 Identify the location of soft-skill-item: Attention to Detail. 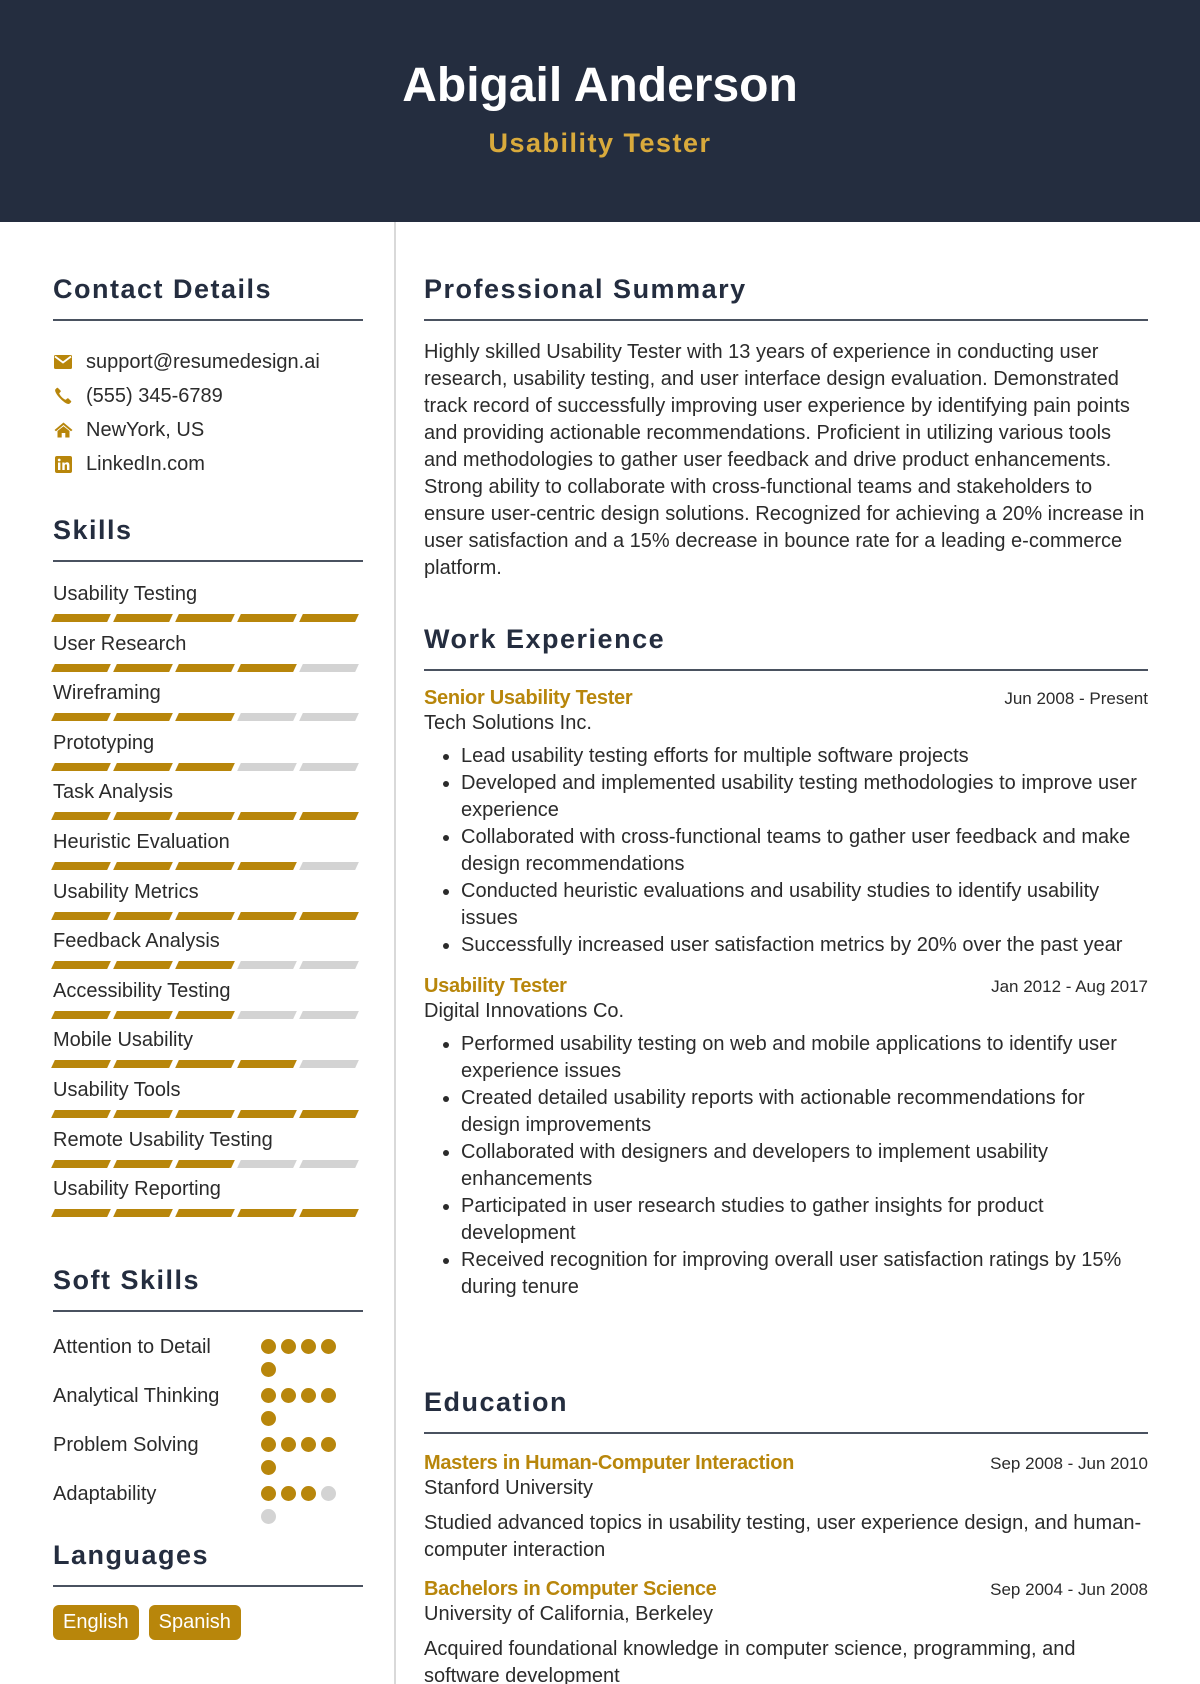
(208, 1355).